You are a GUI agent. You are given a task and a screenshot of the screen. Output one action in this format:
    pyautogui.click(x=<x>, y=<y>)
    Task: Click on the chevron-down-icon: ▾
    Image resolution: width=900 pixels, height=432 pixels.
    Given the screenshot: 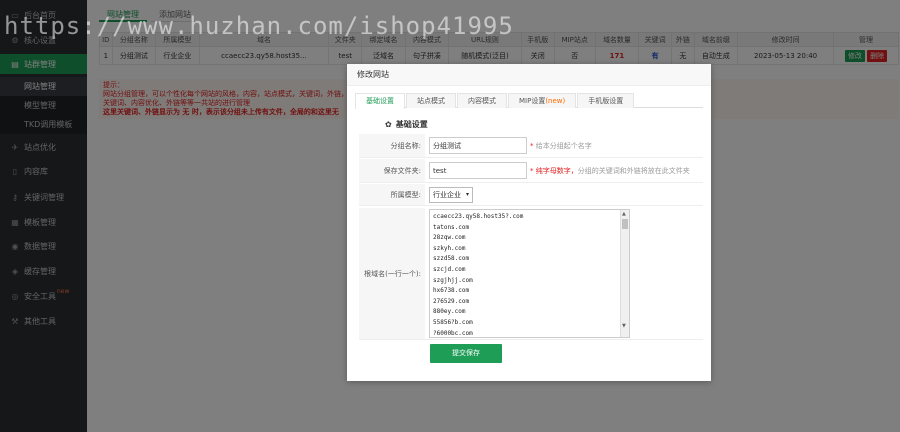 What is the action you would take?
    pyautogui.click(x=467, y=194)
    